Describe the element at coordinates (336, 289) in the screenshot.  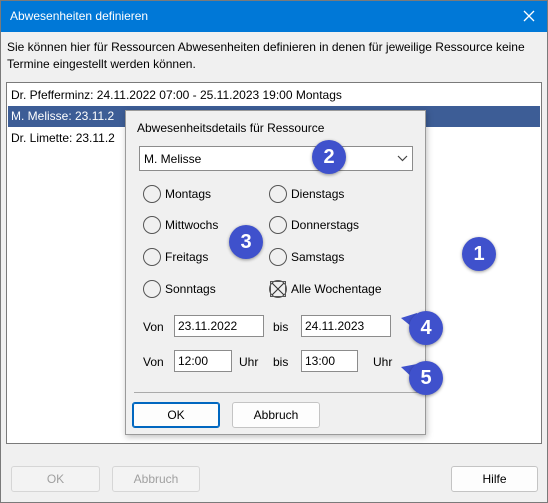
I see `checkbox-label: Alle Wochentage` at that location.